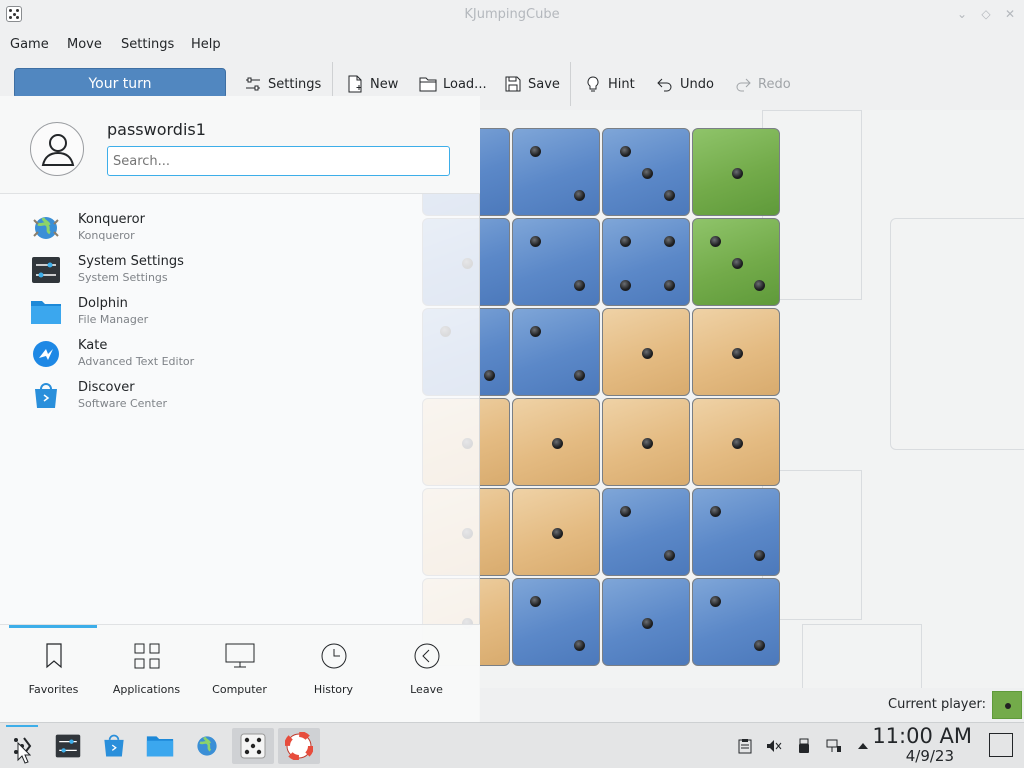 Image resolution: width=1024 pixels, height=768 pixels. What do you see at coordinates (532, 84) in the screenshot?
I see `save-button: Save` at bounding box center [532, 84].